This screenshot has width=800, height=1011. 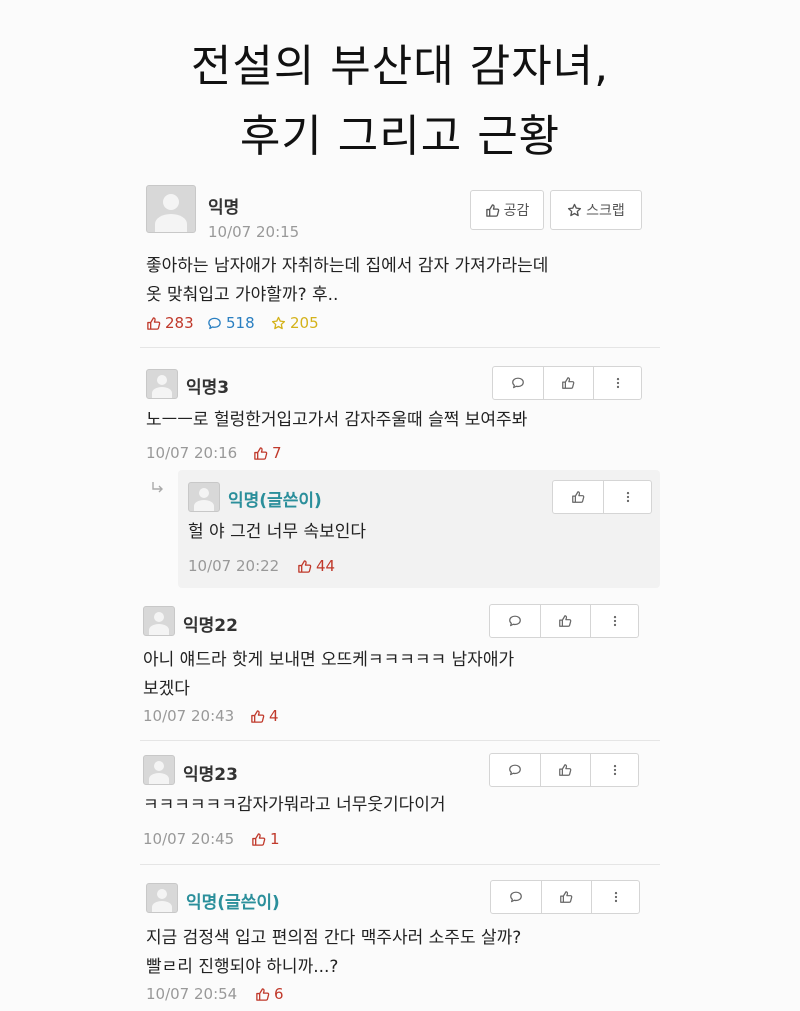 I want to click on comment-timestamp: 10/07 20:43, so click(x=189, y=716).